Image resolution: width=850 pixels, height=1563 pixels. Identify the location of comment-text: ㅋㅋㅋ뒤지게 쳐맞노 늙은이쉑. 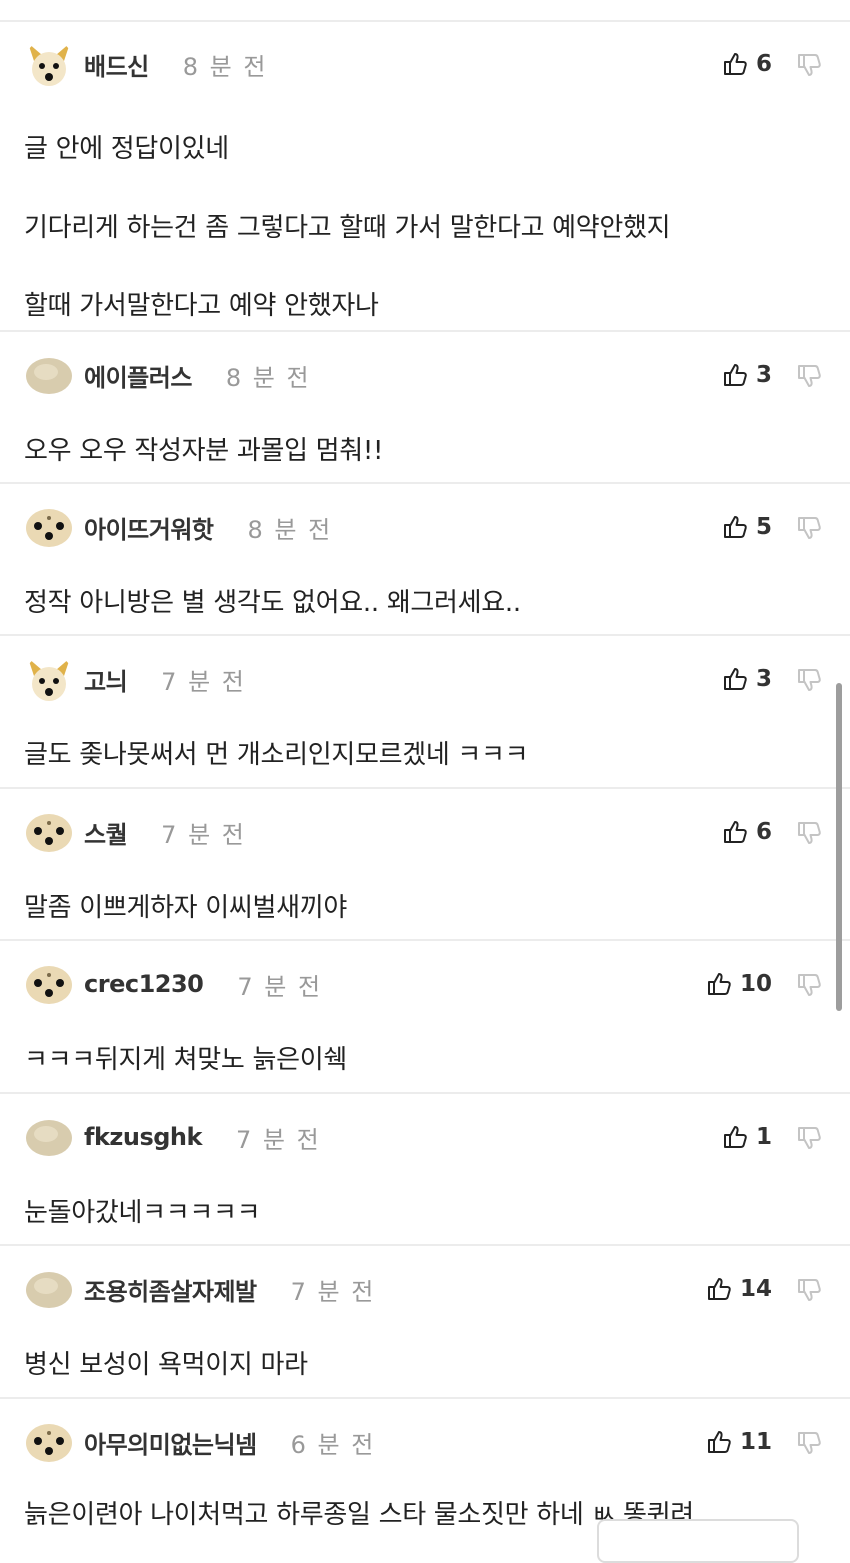
(185, 1060).